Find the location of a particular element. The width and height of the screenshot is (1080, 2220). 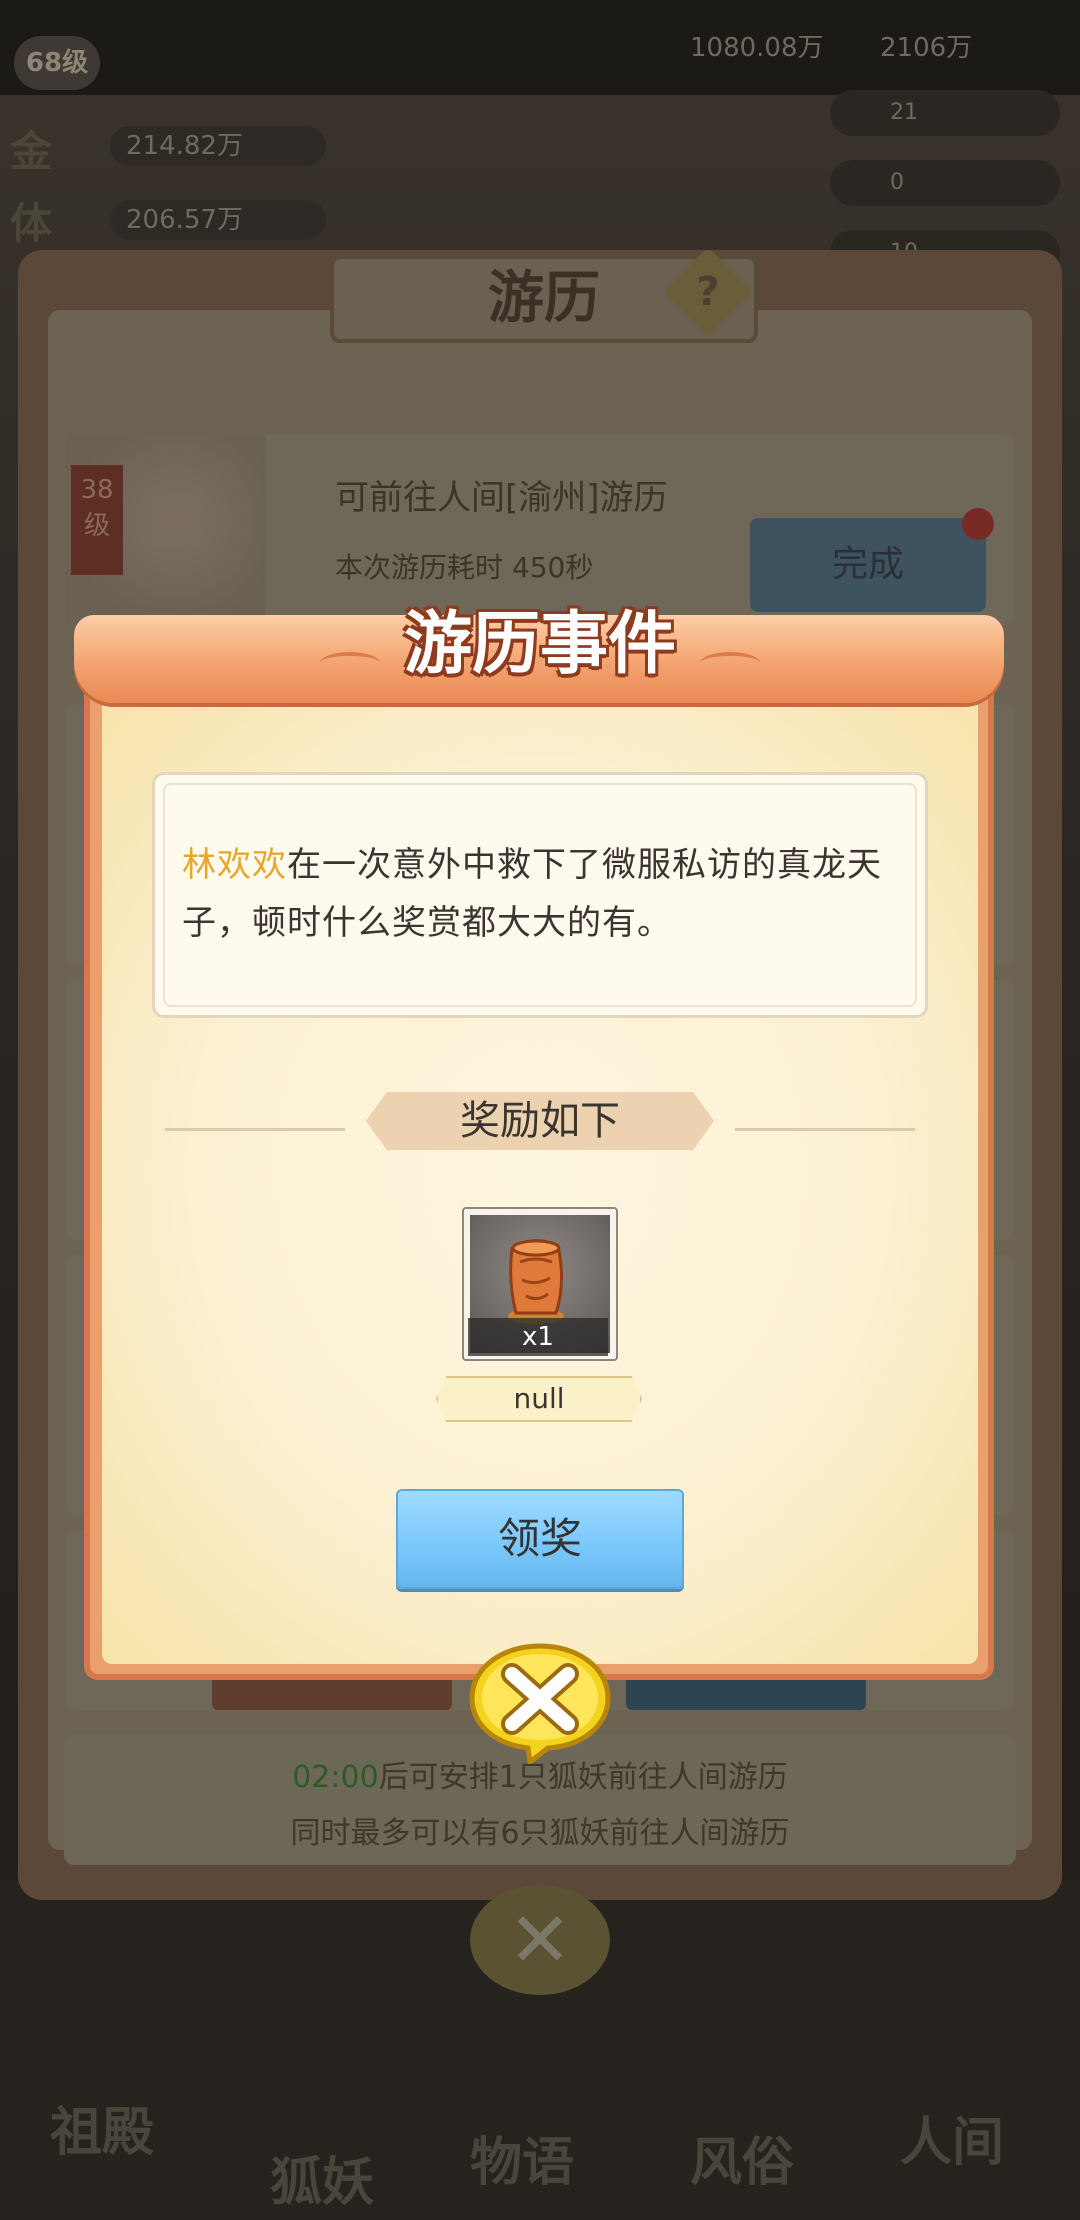

countdown-suffix: 后可安排1只狐妖前往人间游历 is located at coordinates (583, 1777).